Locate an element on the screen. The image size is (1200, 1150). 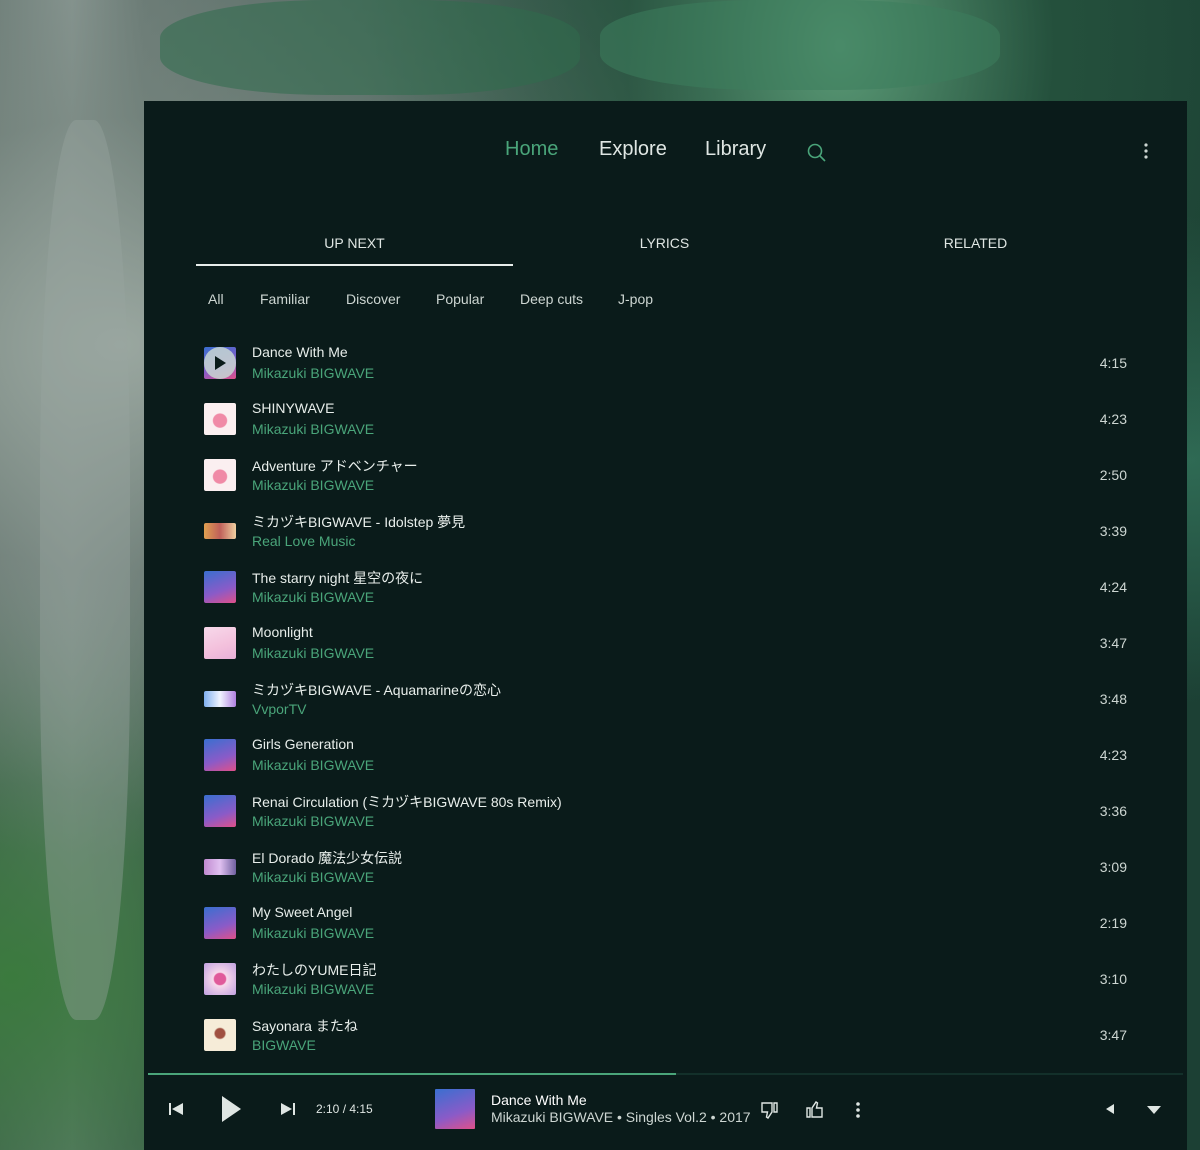
track-title: SHINYWAVE is located at coordinates (293, 408).